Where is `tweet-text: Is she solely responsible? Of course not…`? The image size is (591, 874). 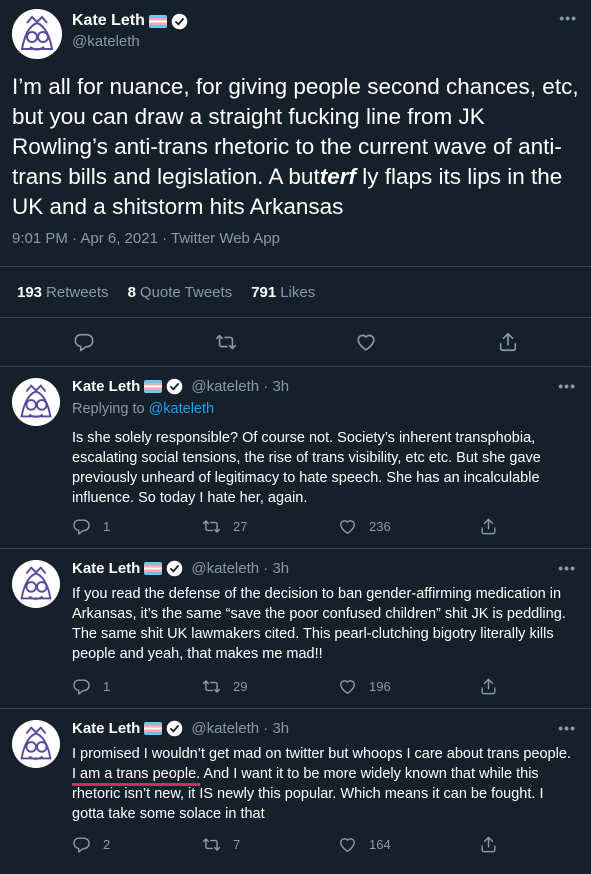 tweet-text: Is she solely responsible? Of course not… is located at coordinates (306, 468).